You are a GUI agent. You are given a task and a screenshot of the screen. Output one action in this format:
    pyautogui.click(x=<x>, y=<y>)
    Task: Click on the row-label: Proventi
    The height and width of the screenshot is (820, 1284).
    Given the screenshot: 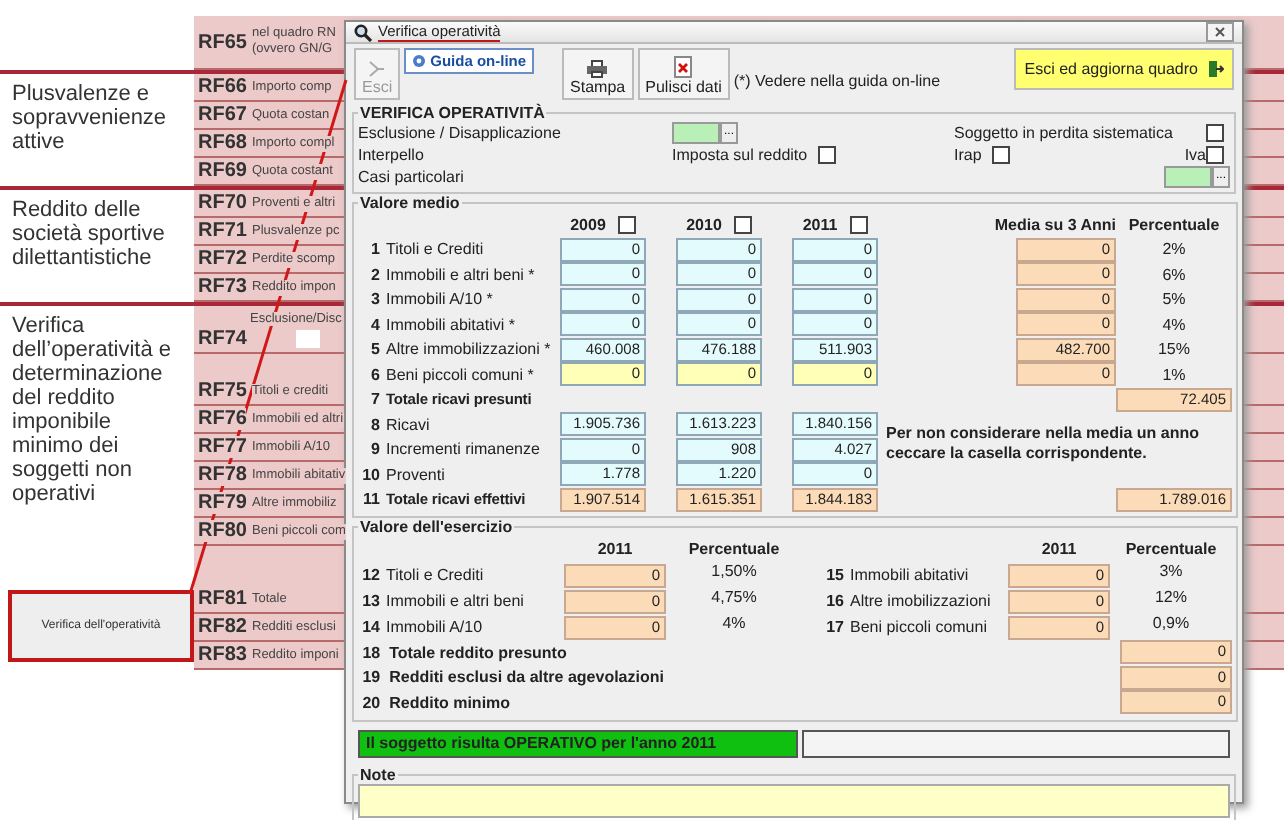 What is the action you would take?
    pyautogui.click(x=416, y=474)
    